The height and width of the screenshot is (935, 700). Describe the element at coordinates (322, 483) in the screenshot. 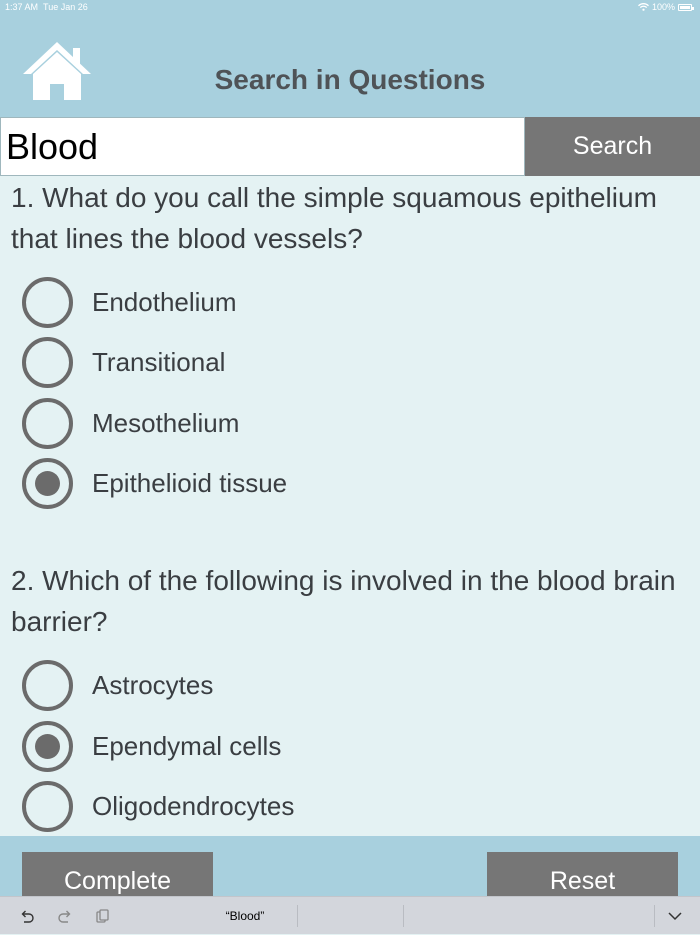

I see `option-q1-epithelioid-tissue: Epithelioid tissue` at that location.